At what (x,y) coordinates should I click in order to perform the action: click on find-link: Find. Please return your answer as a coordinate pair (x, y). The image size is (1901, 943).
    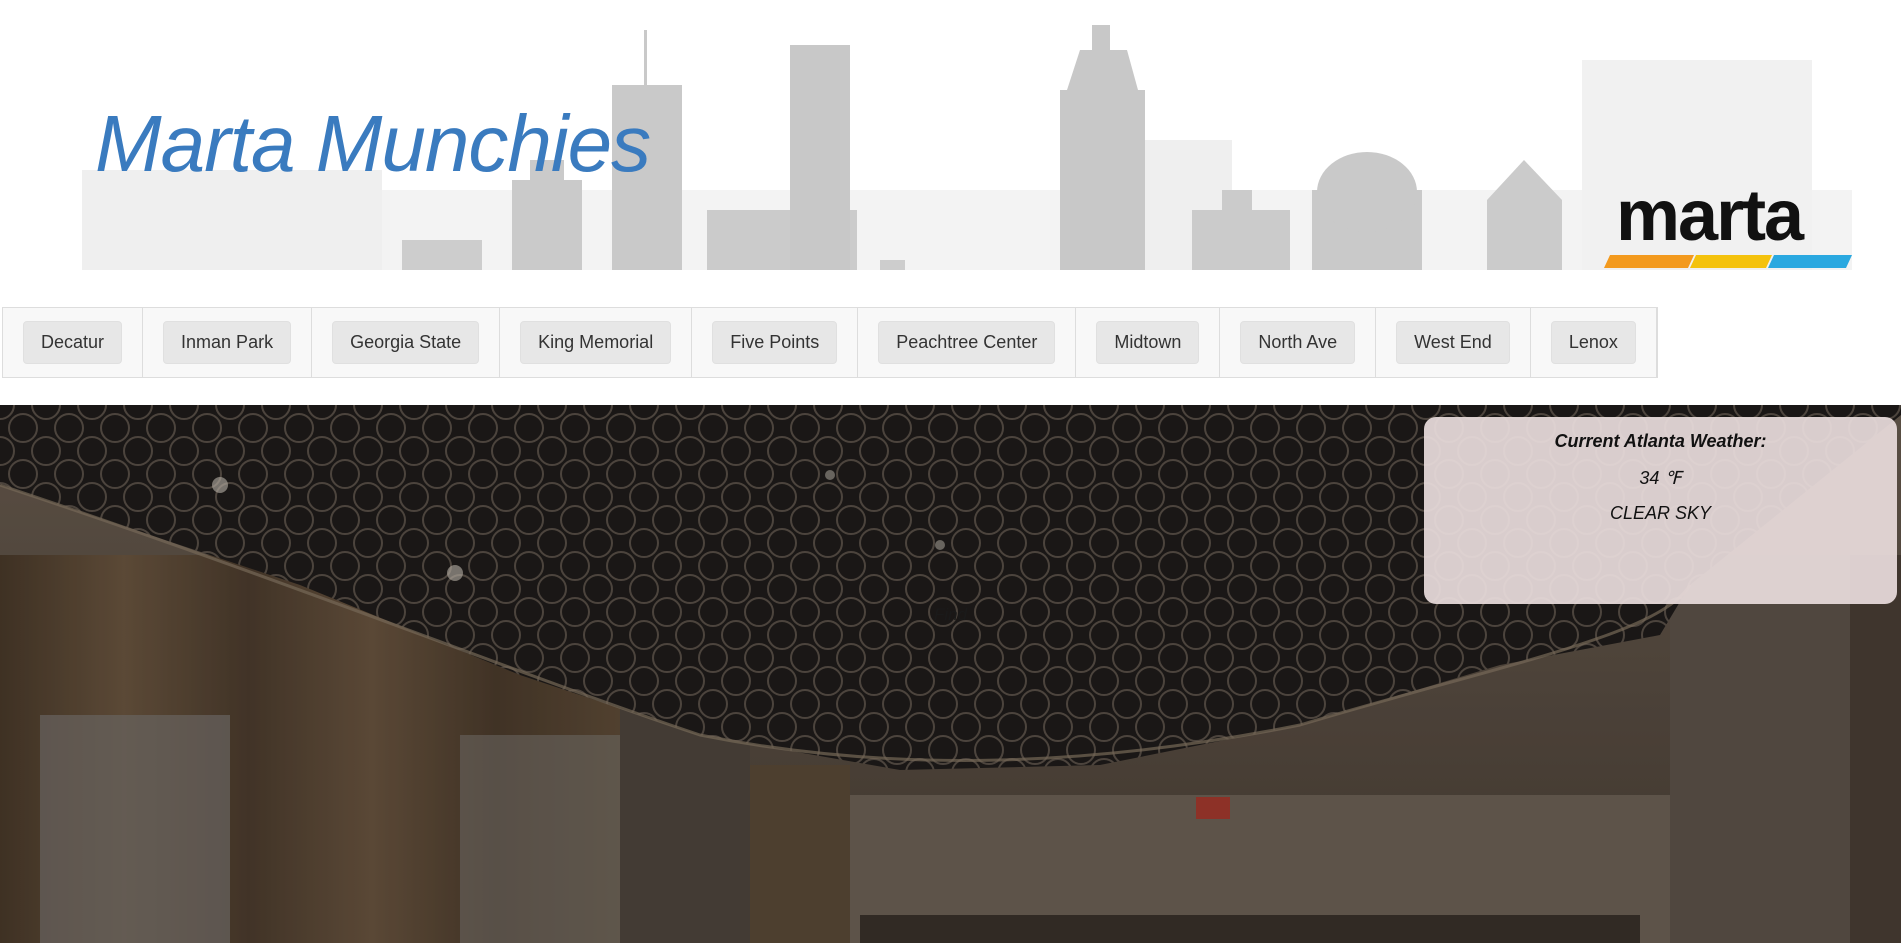
    Looking at the image, I should click on (950, 615).